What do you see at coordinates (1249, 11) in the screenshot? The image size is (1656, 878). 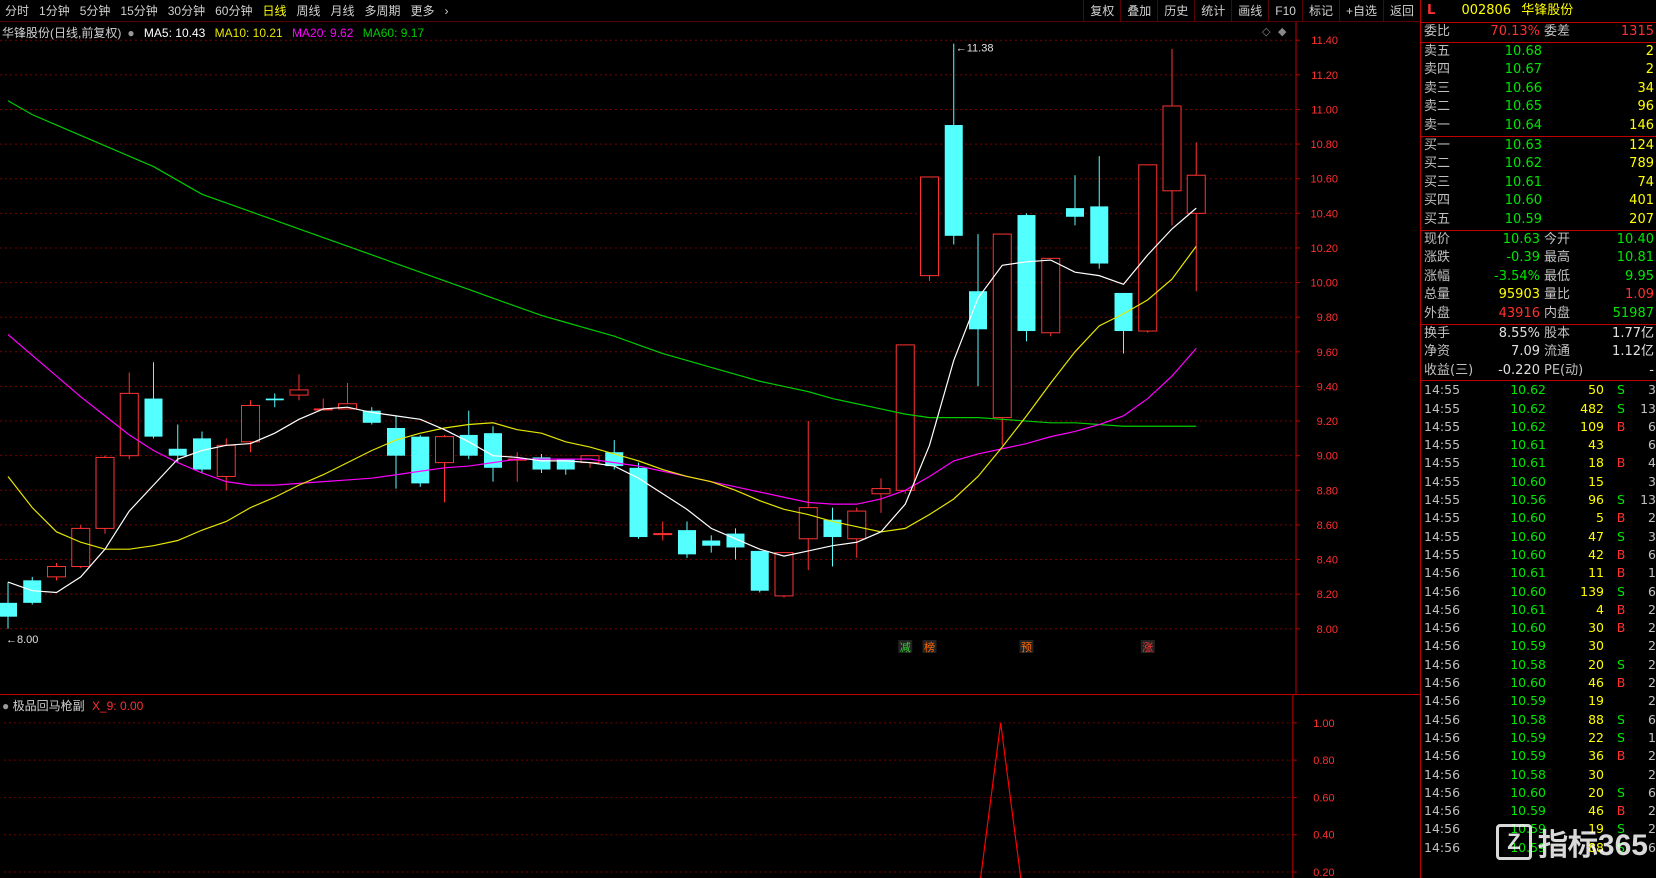 I see `tool-button-4: 画线` at bounding box center [1249, 11].